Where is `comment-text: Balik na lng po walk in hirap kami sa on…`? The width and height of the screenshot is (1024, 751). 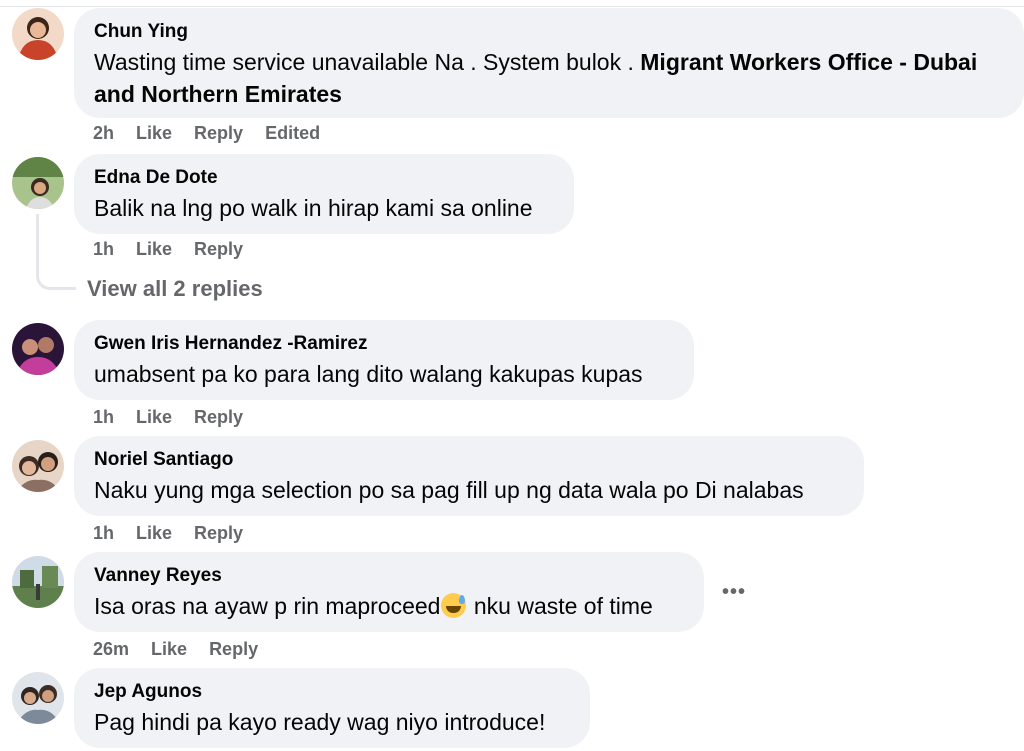 comment-text: Balik na lng po walk in hirap kami sa on… is located at coordinates (313, 208).